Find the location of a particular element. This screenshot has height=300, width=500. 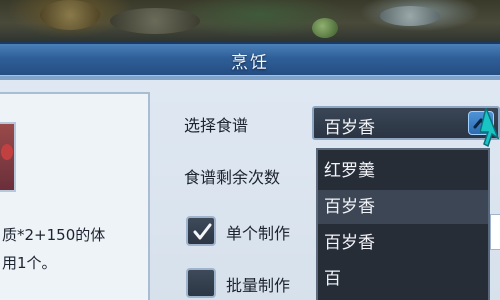

single-craft-checkbox is located at coordinates (201, 231).